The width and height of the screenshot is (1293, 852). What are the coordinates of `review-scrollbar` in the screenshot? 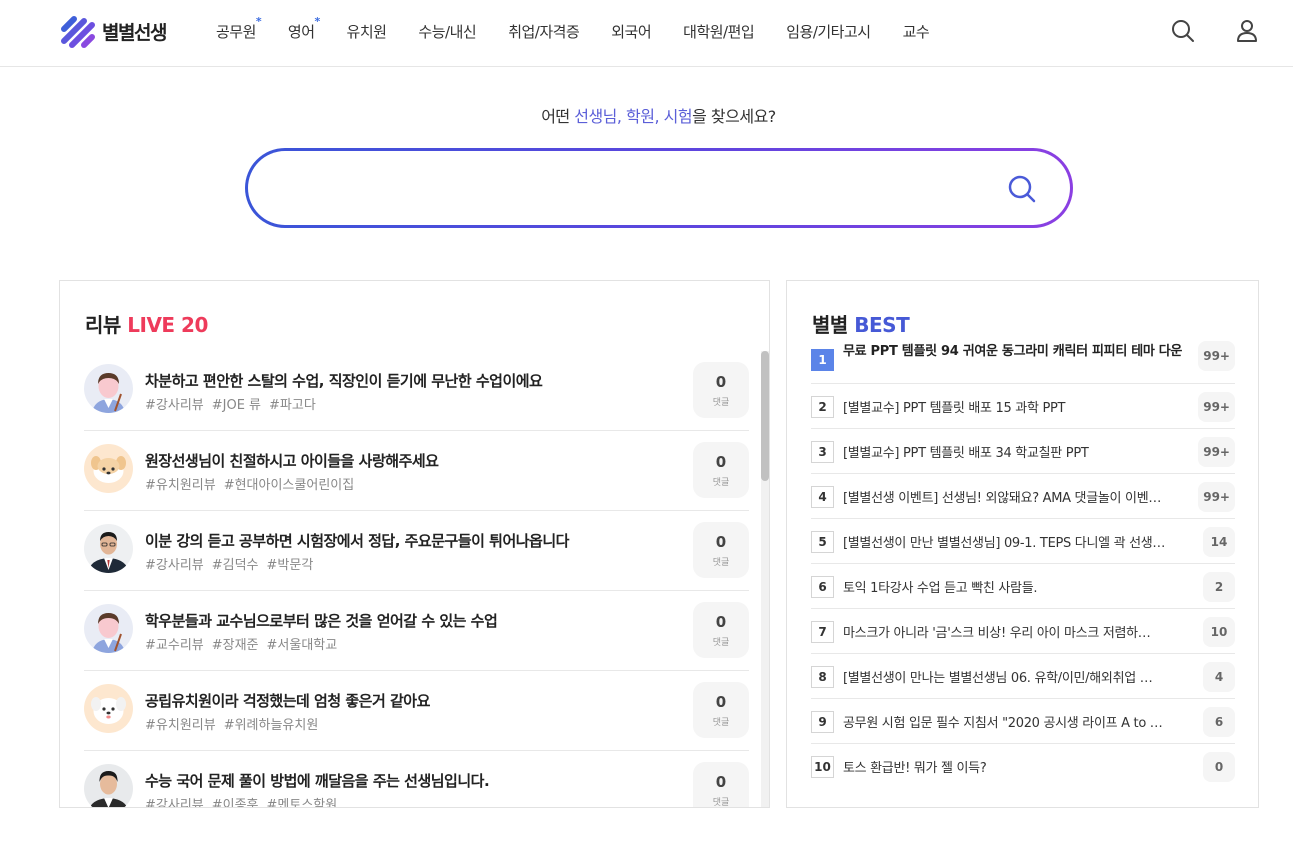 It's located at (765, 579).